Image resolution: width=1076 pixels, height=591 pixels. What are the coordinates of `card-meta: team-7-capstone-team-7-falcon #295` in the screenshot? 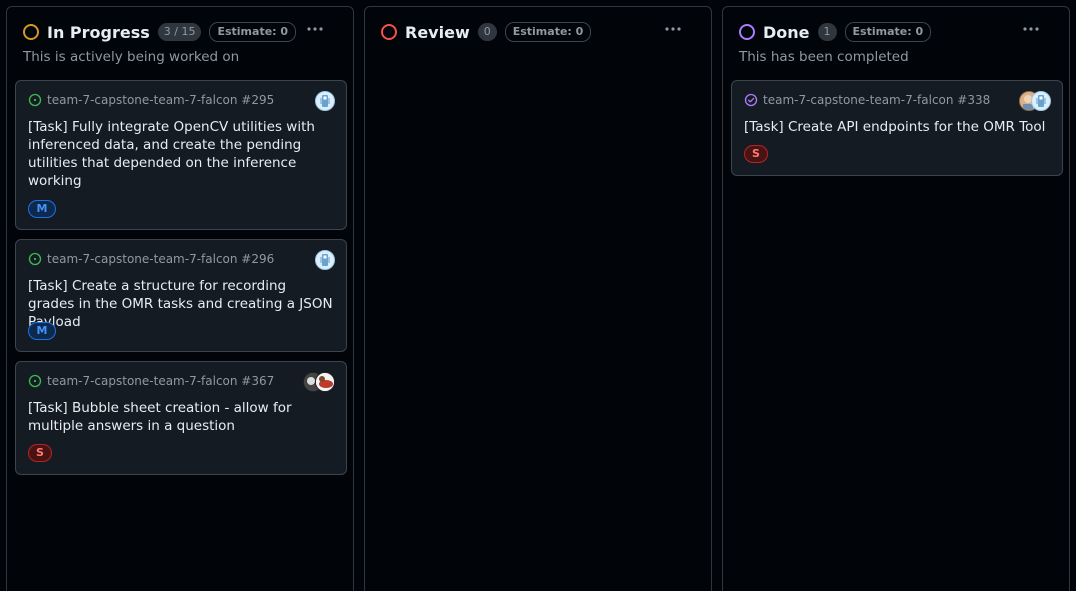 It's located at (151, 100).